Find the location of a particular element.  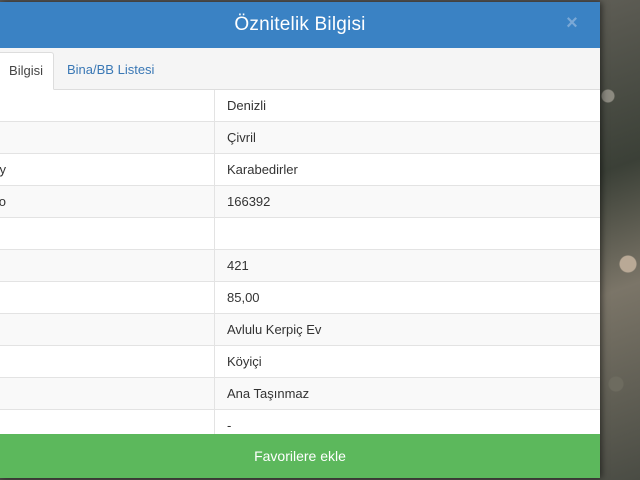

modal-title: Öznitelik Bilgisi is located at coordinates (300, 24).